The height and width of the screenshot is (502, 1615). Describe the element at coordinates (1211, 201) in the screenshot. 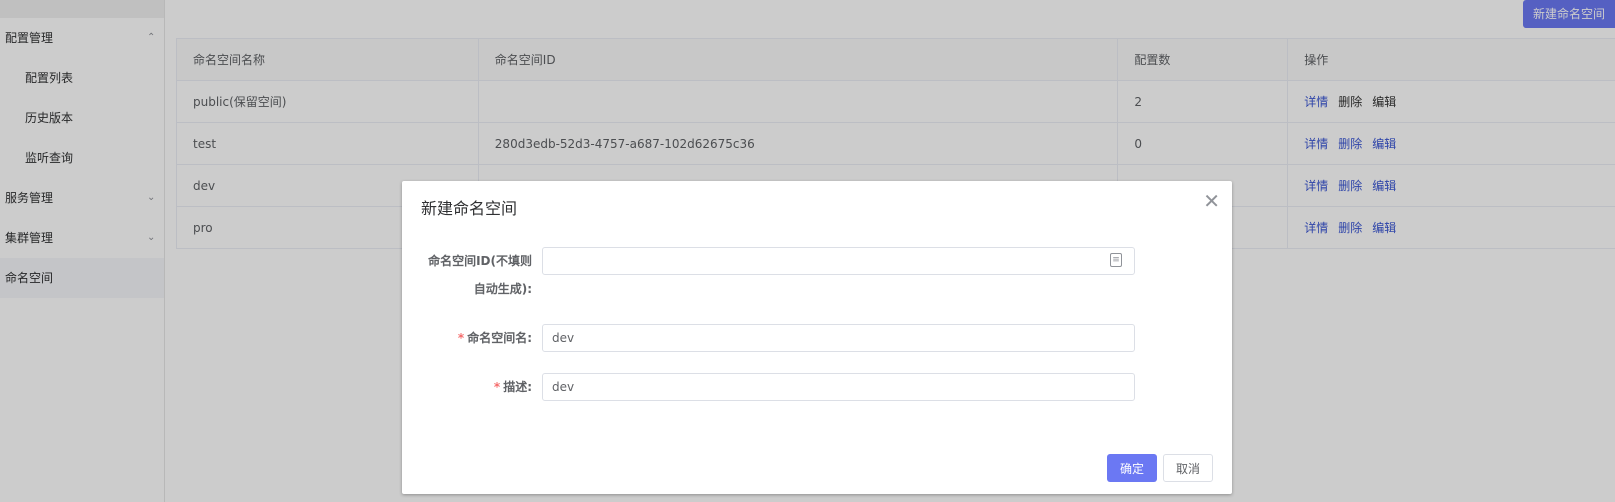

I see `close-icon: ✕` at that location.